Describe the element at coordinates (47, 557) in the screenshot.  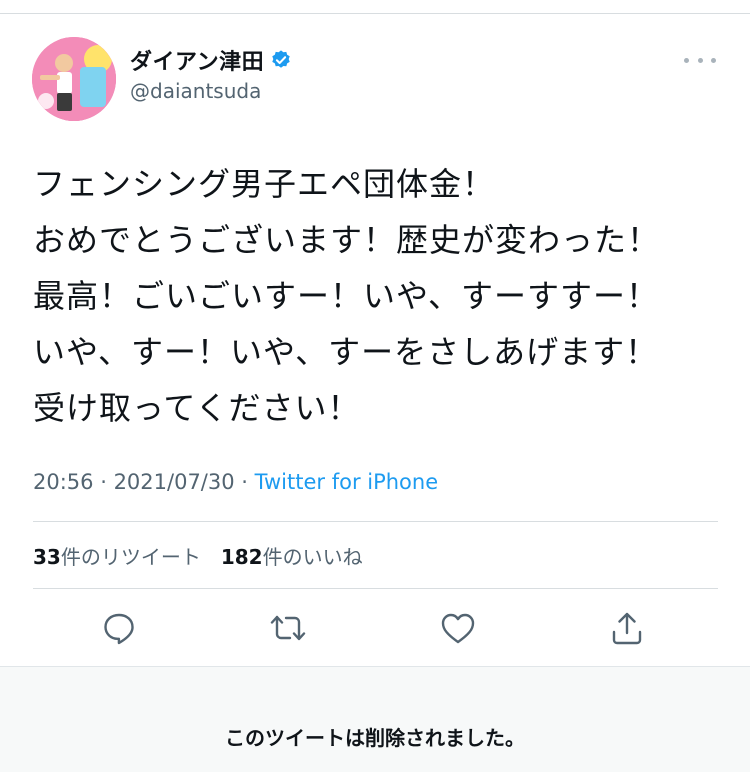
I see `retweet-count: 33` at that location.